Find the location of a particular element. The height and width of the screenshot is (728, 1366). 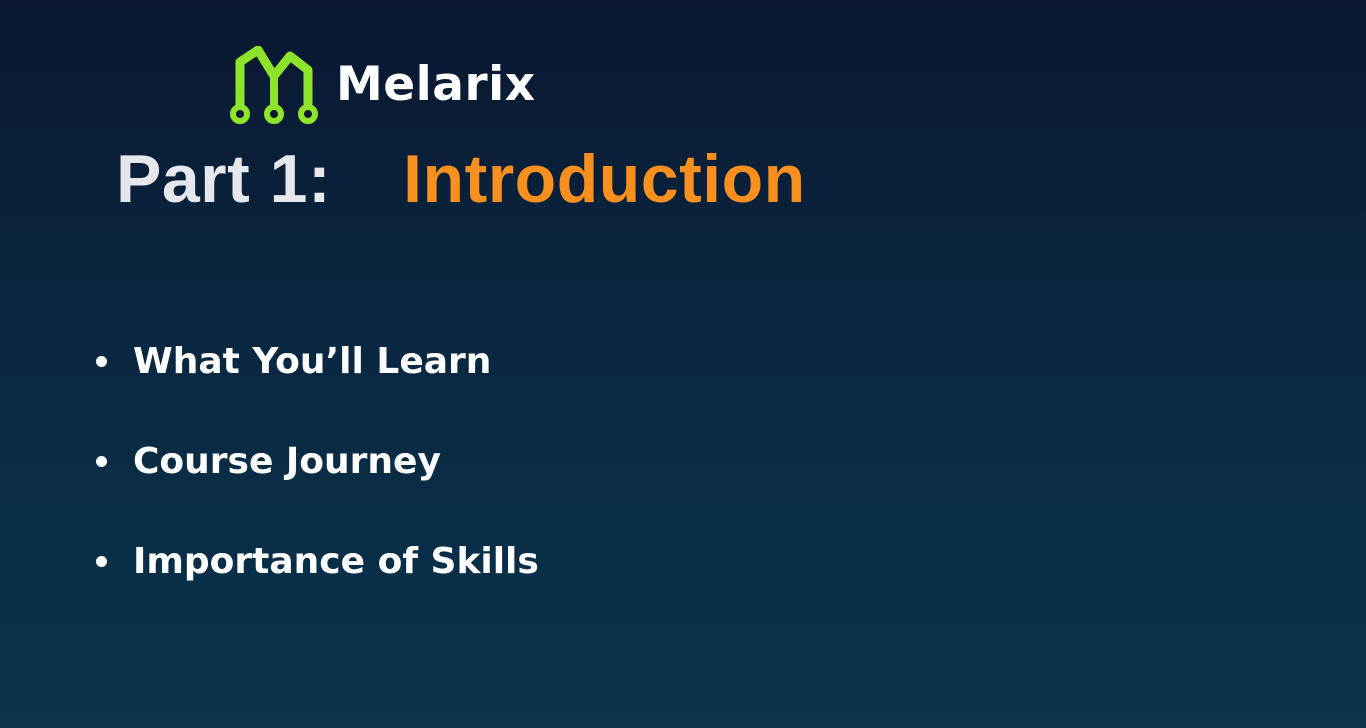

bullet-text: Importance of Skills is located at coordinates (336, 561).